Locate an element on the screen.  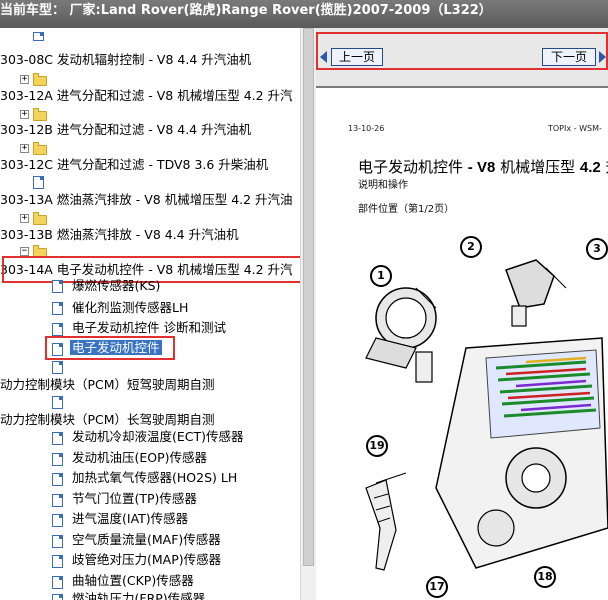
tree-scrollbar is located at coordinates (308, 314).